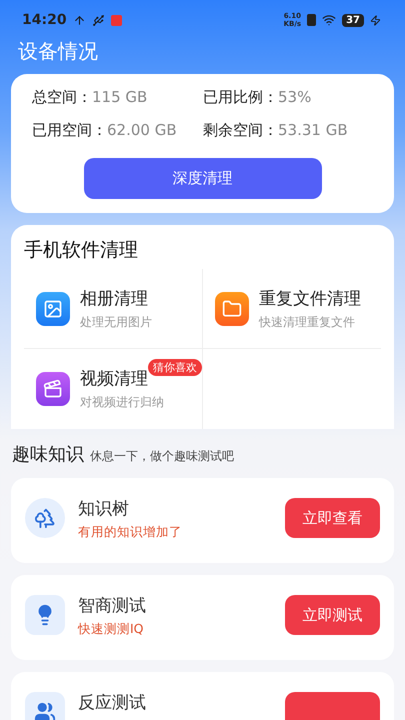  What do you see at coordinates (44, 20) in the screenshot?
I see `status-time: 14:20` at bounding box center [44, 20].